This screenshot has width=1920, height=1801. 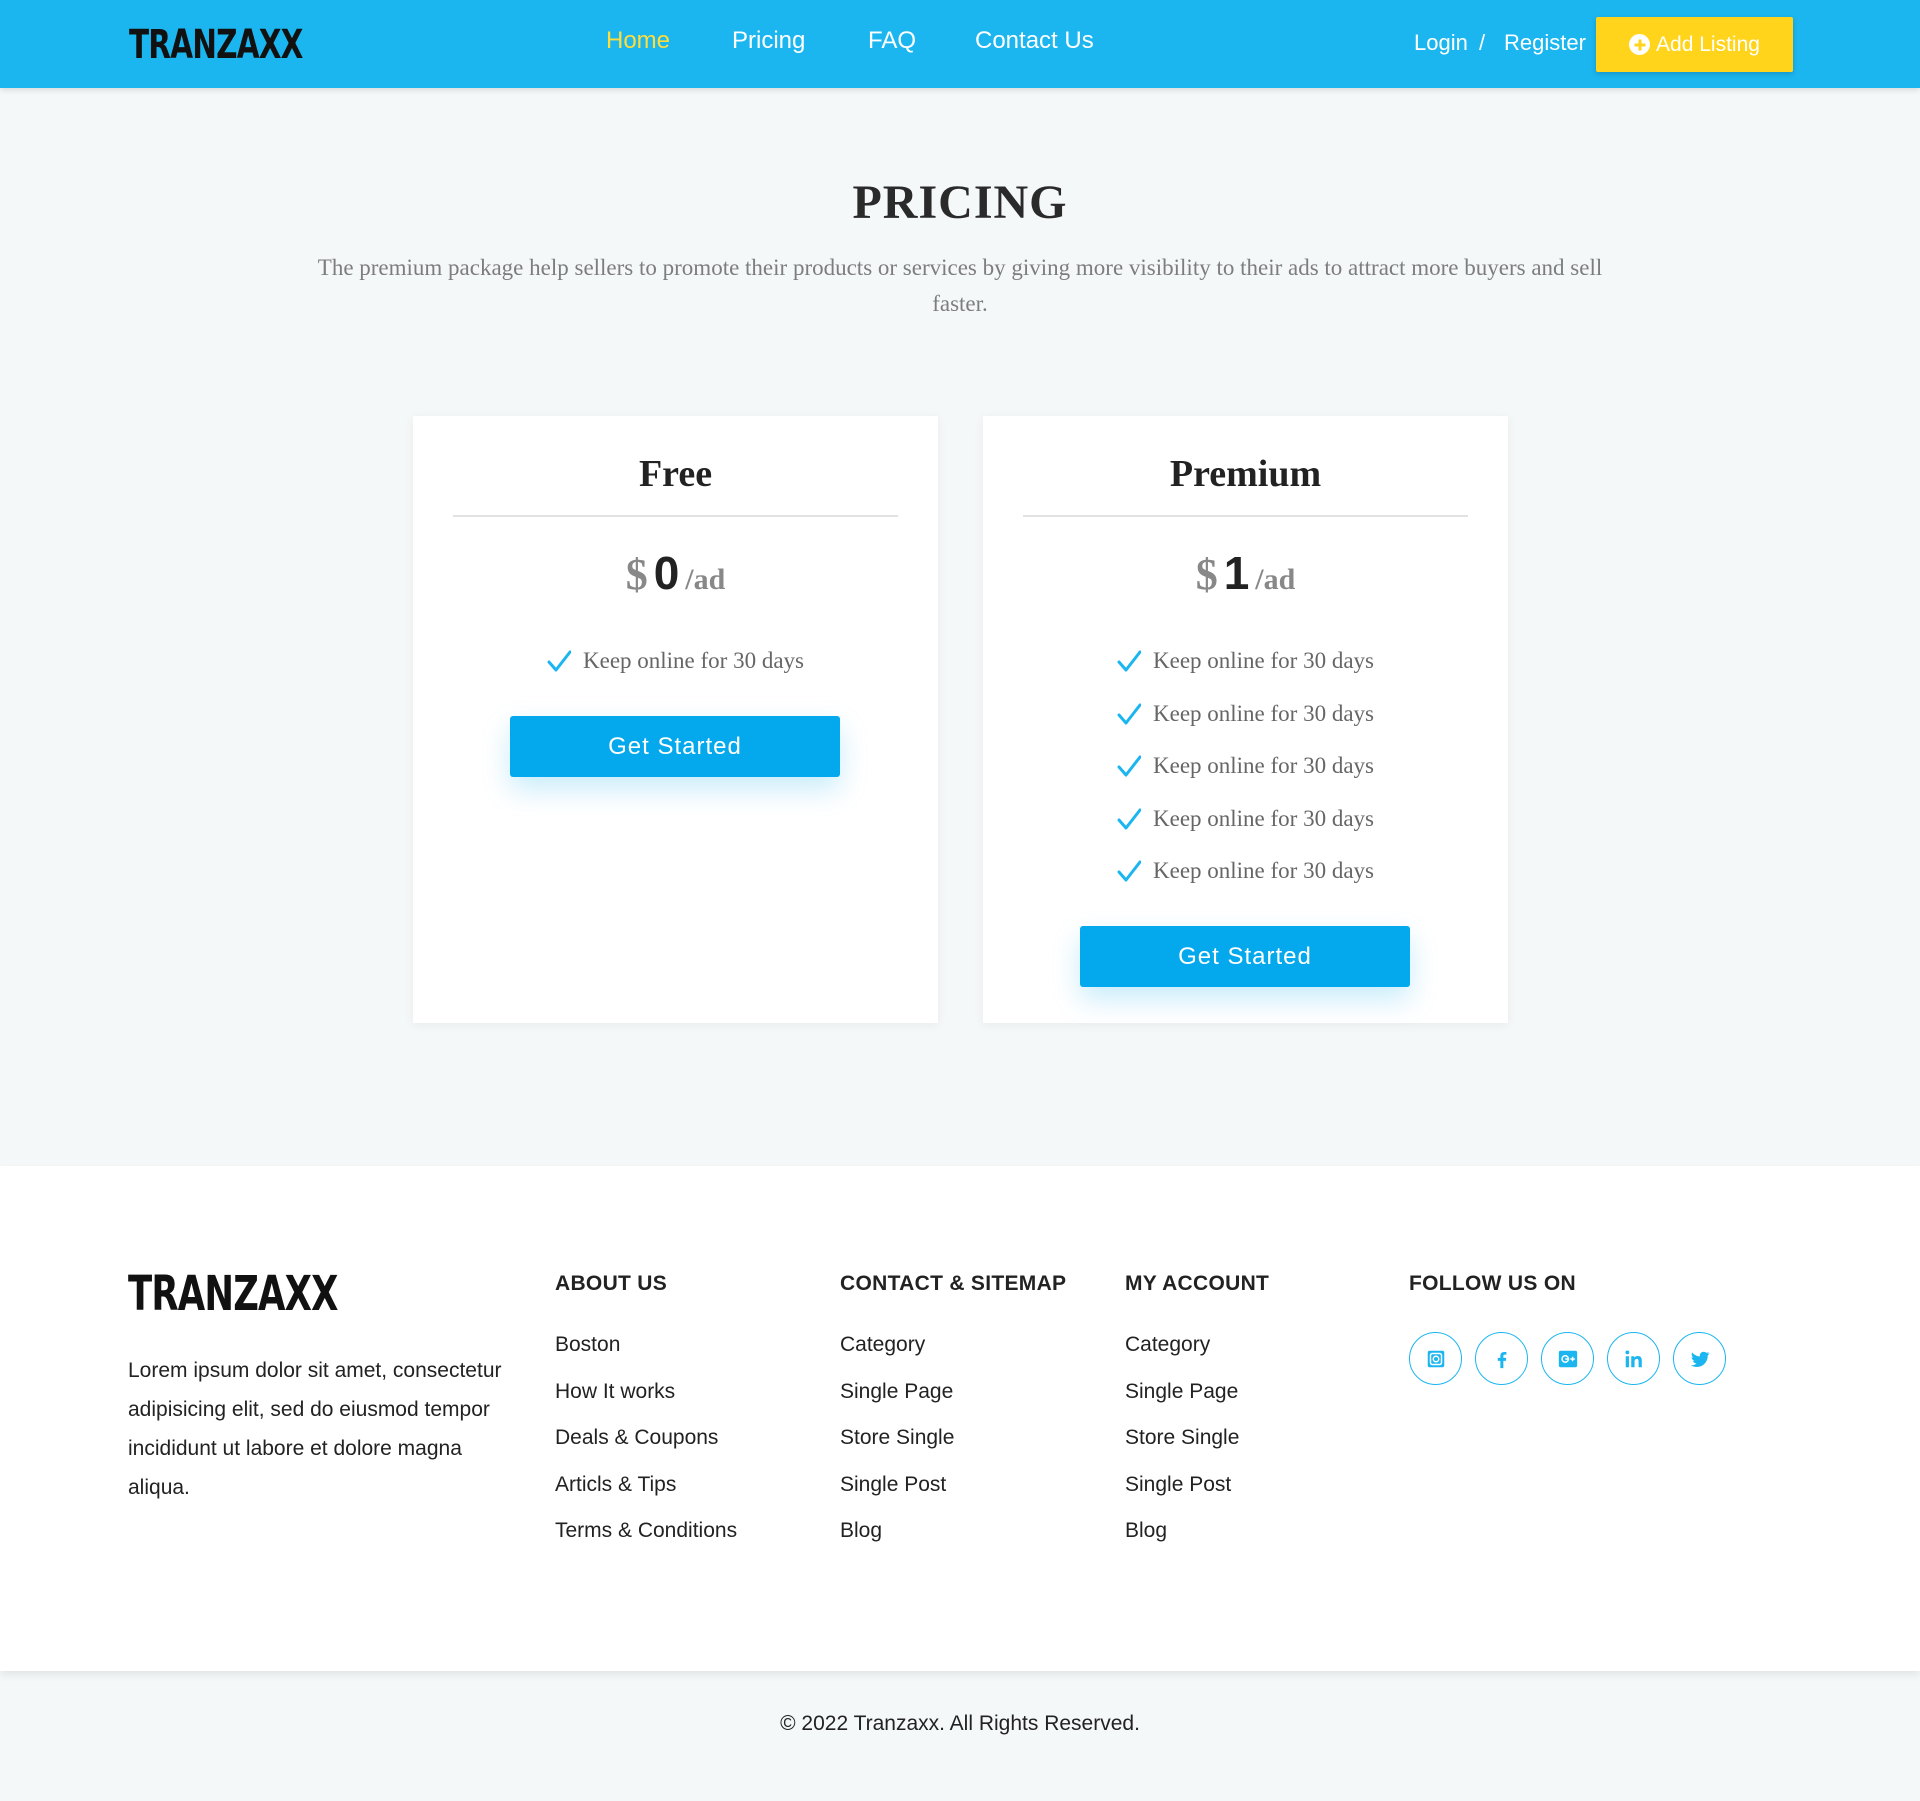 What do you see at coordinates (1034, 41) in the screenshot?
I see `nav-contact-us: Contact Us` at bounding box center [1034, 41].